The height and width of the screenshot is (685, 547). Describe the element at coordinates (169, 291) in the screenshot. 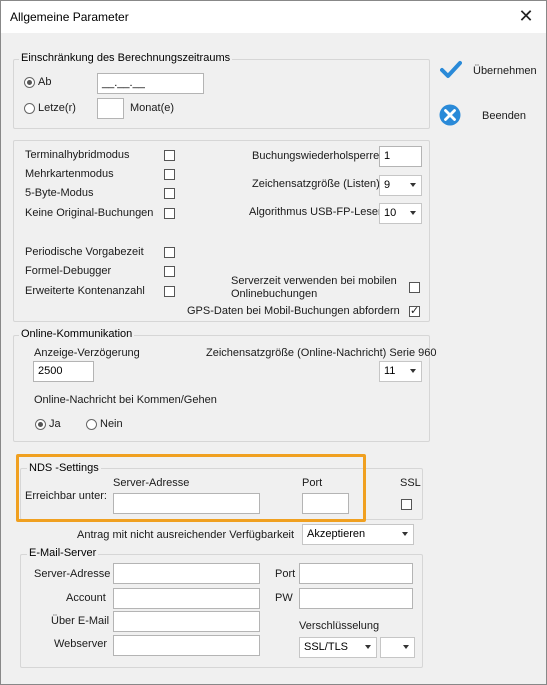

I see `erweiterte-kontenanzahl-checkbox` at that location.